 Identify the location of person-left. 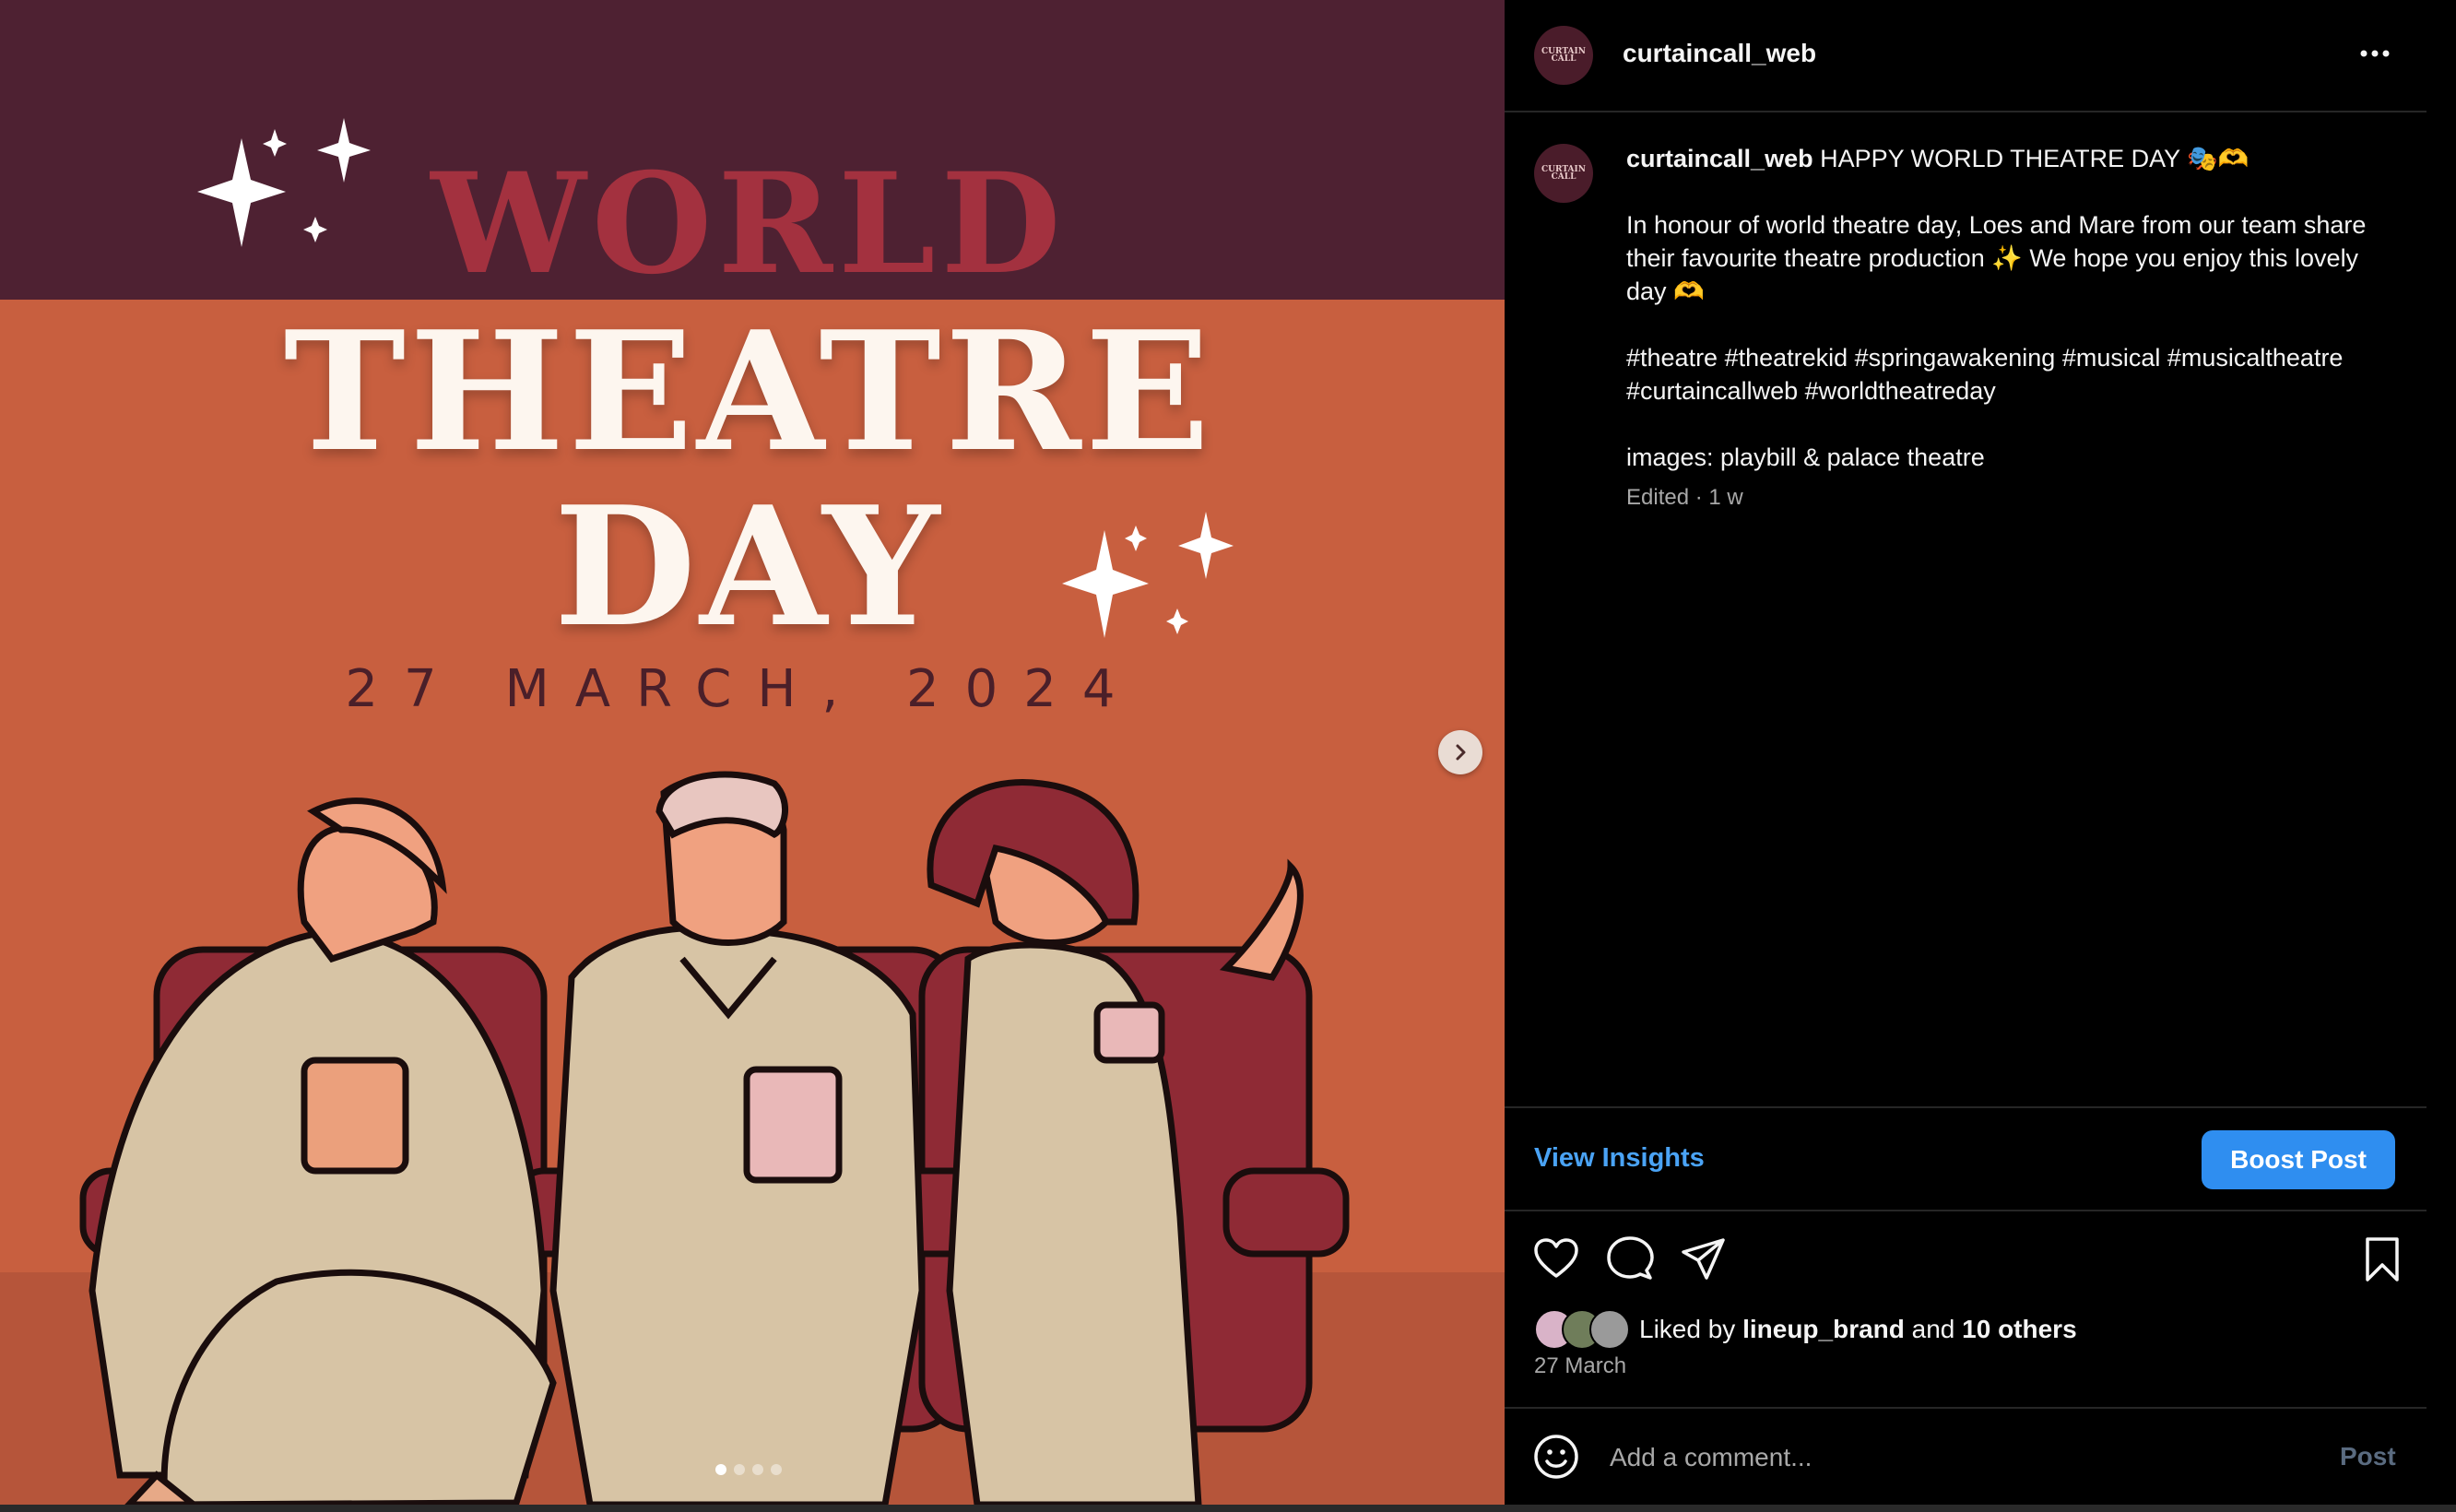
(323, 1151).